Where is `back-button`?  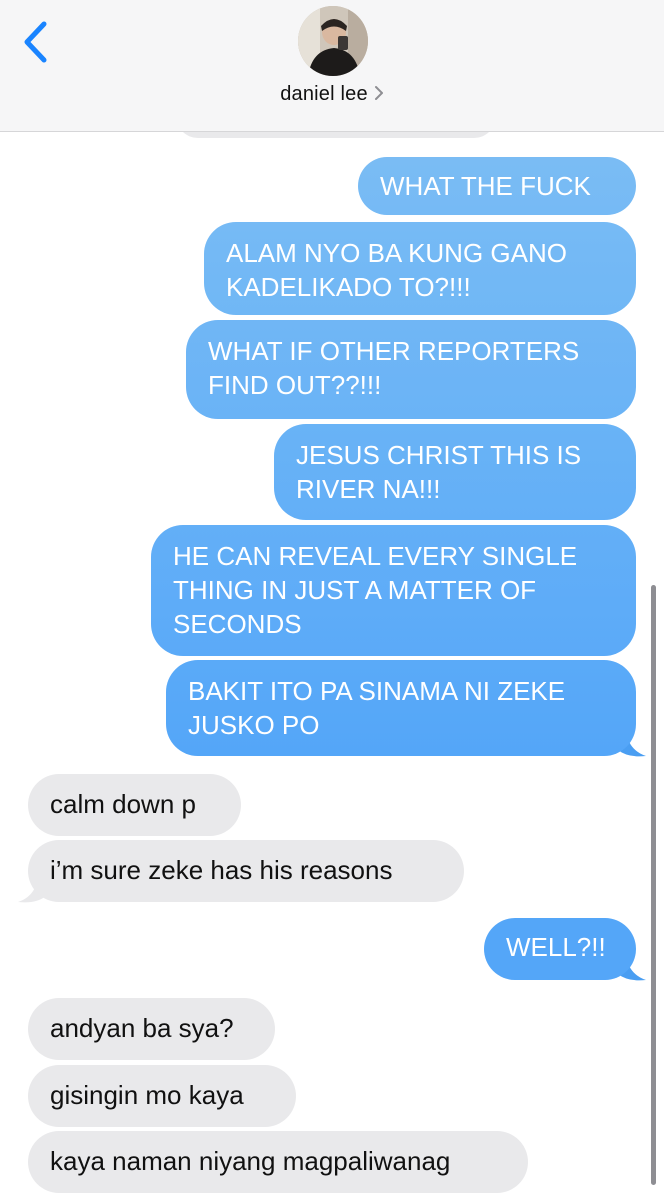 back-button is located at coordinates (36, 40).